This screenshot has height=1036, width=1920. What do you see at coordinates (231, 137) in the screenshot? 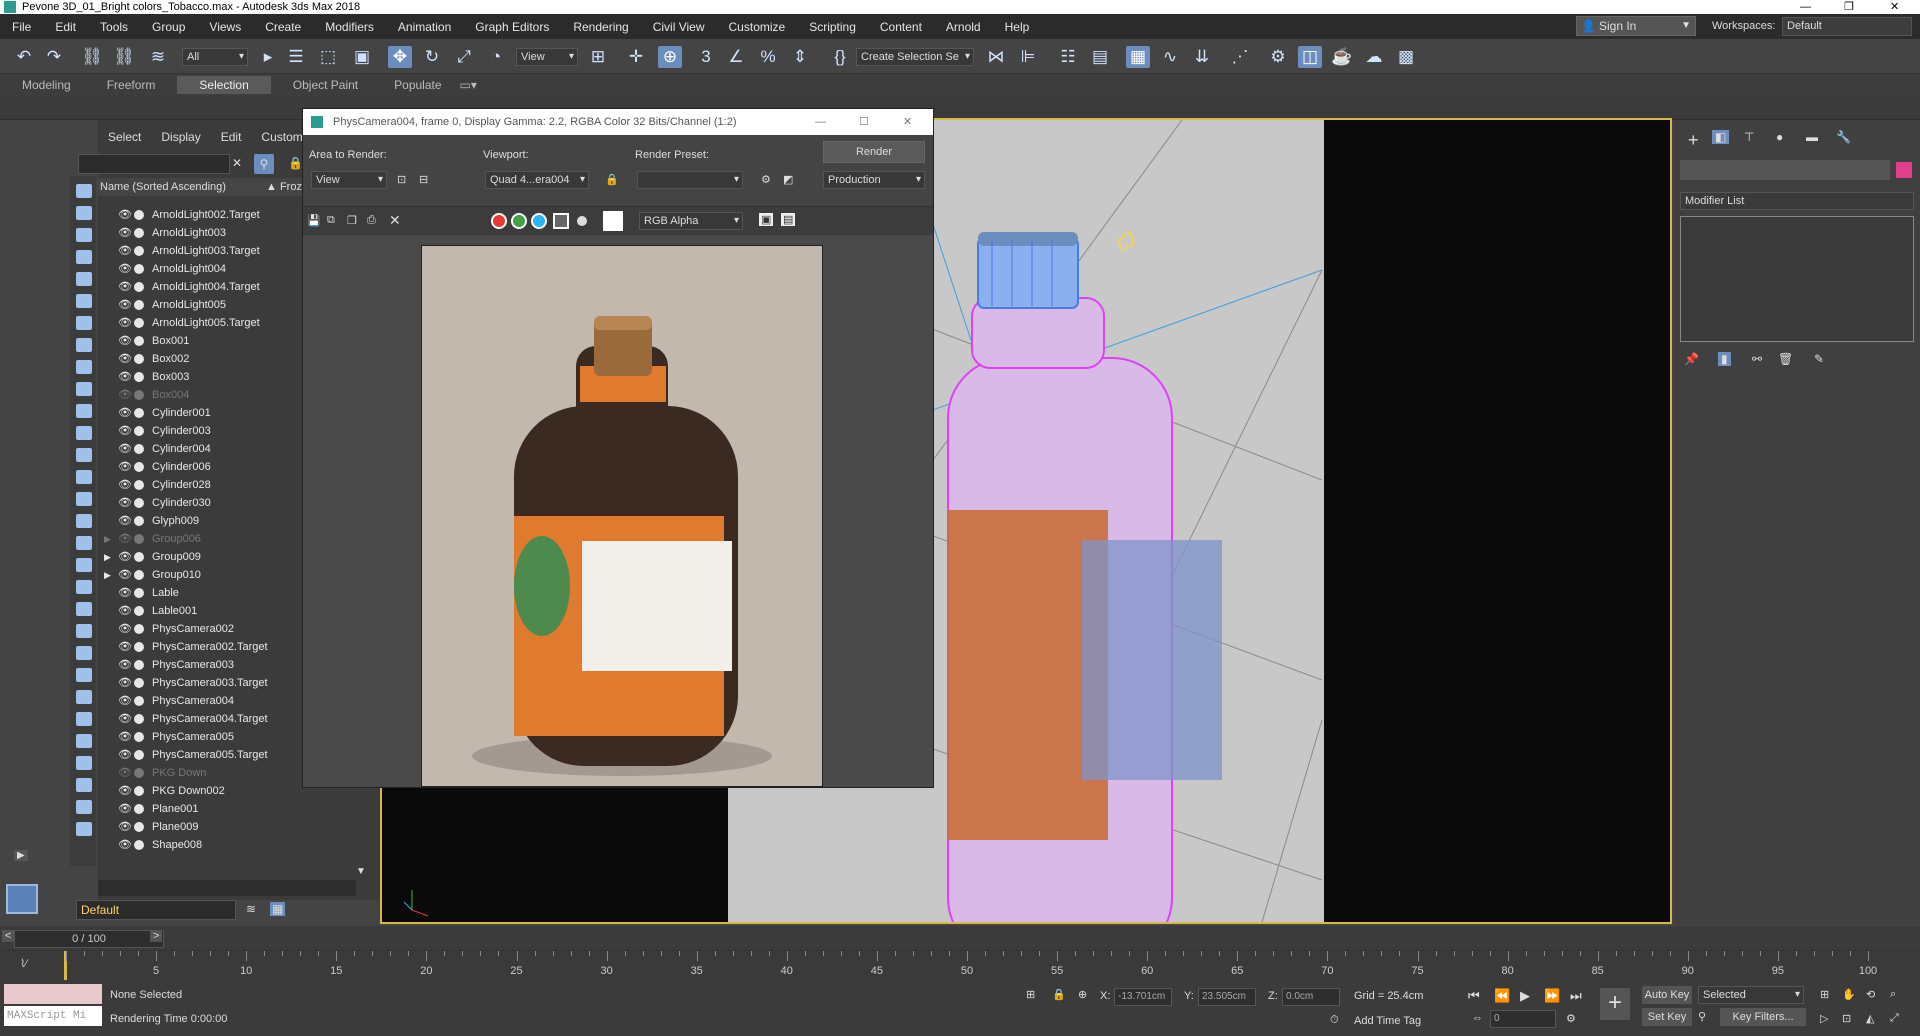
I see `explorer-menu-edit: Edit` at bounding box center [231, 137].